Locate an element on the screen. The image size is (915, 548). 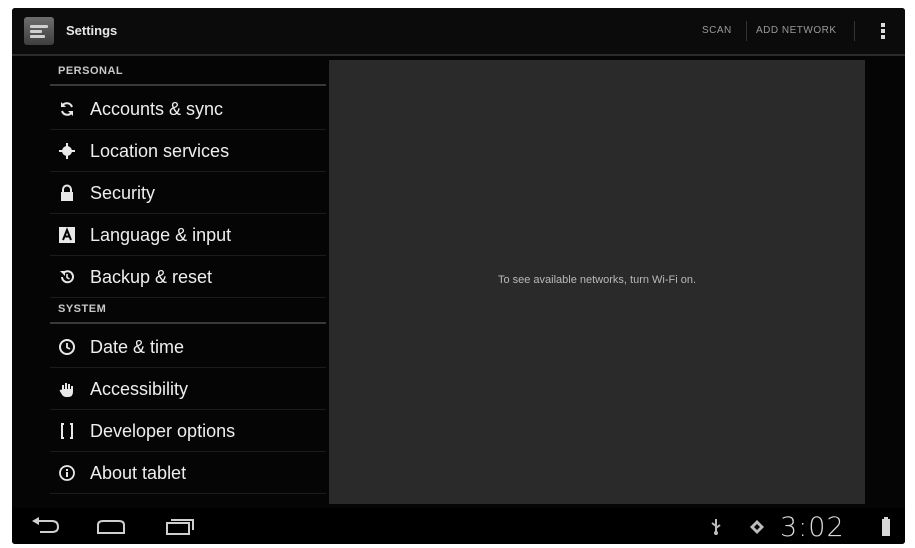
list-item-language-input: Language & input is located at coordinates (188, 235).